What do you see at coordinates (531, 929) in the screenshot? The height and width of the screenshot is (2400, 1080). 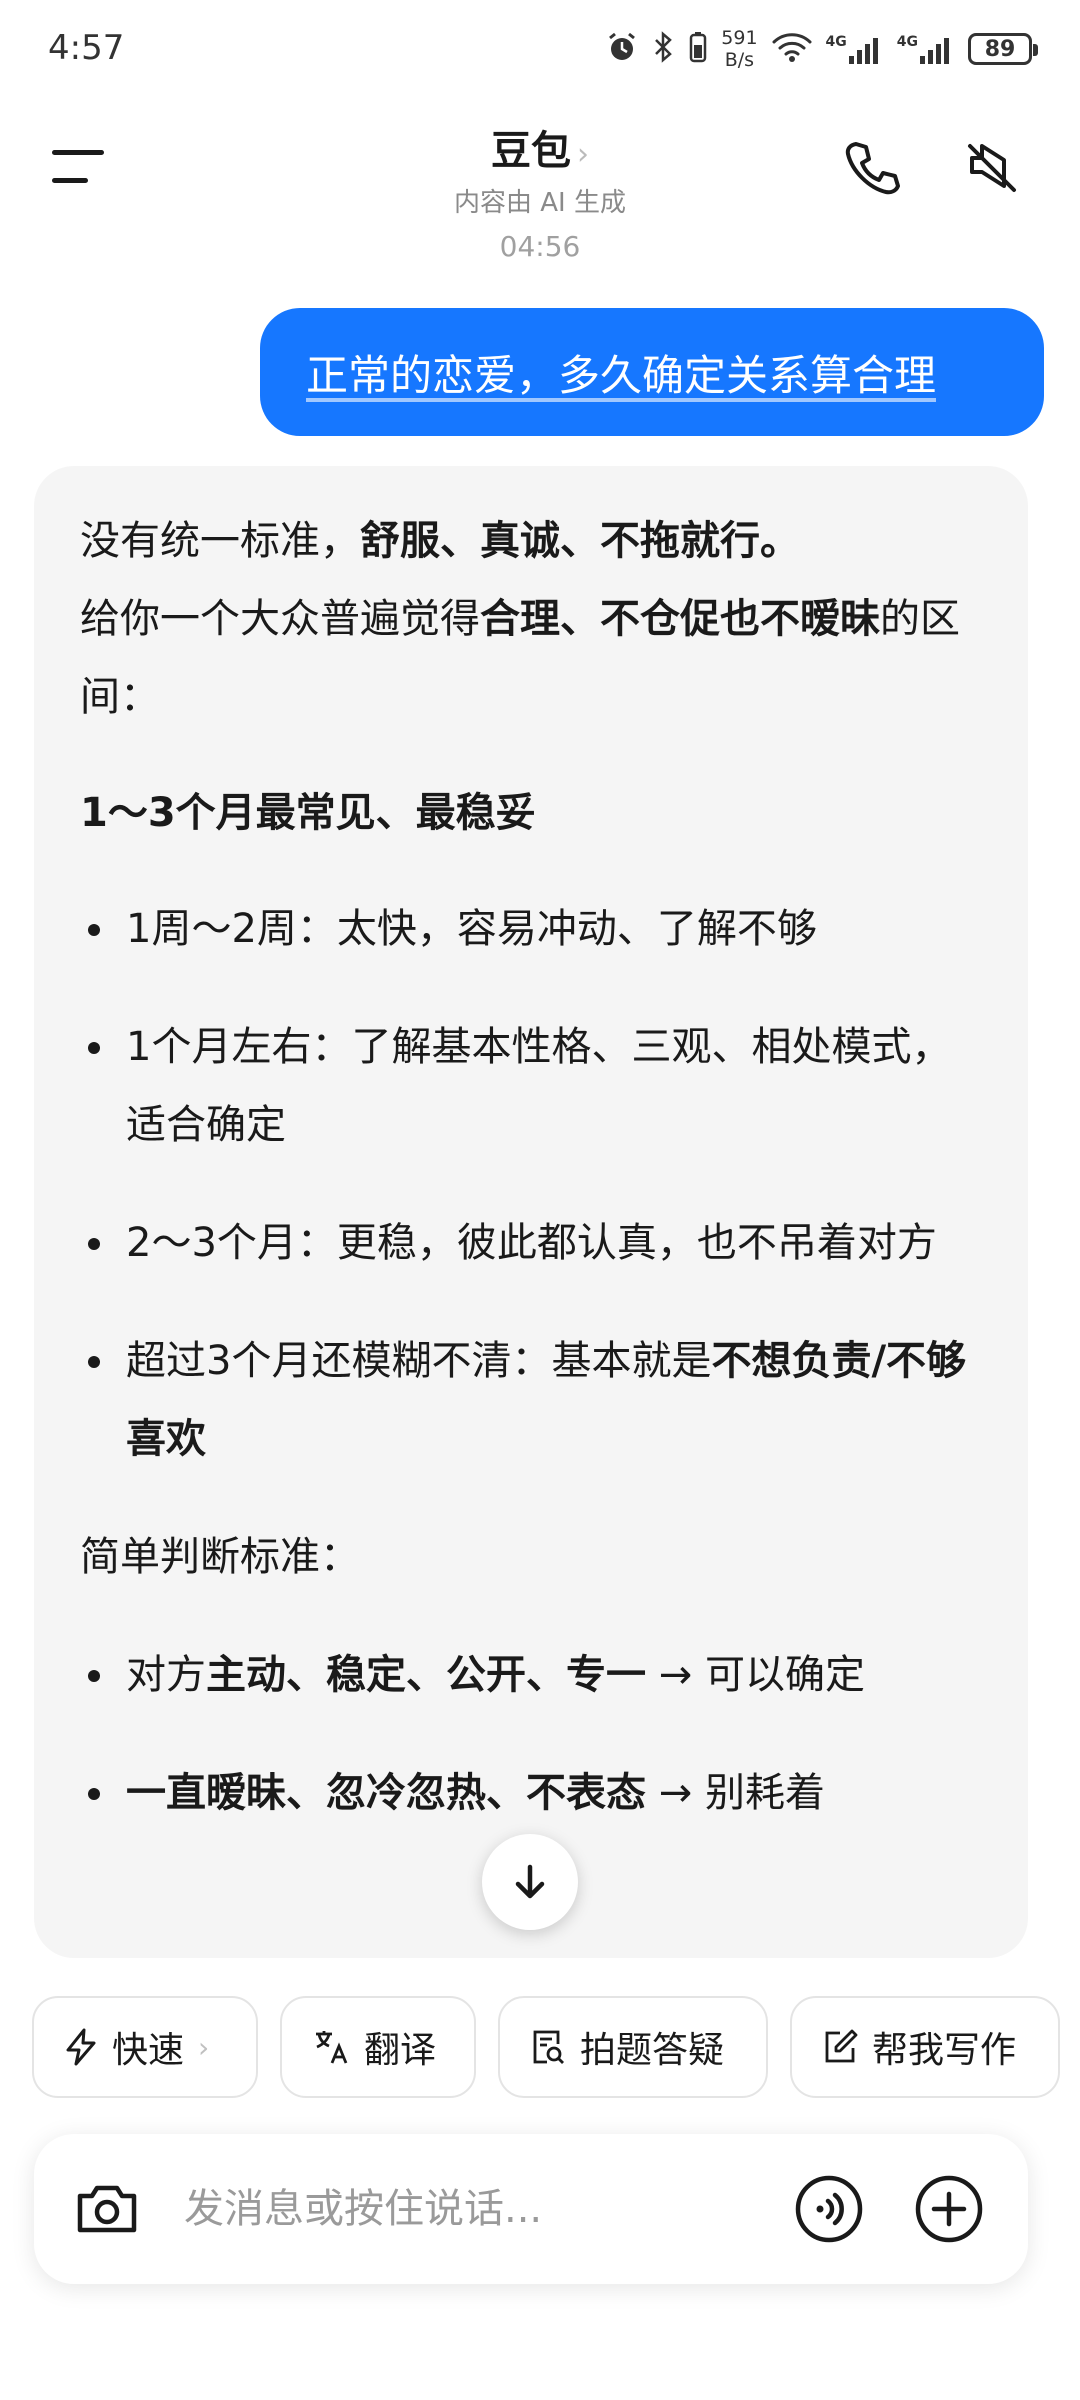 I see `list-item: 1周～2周：太快，容易冲动、了解不够` at bounding box center [531, 929].